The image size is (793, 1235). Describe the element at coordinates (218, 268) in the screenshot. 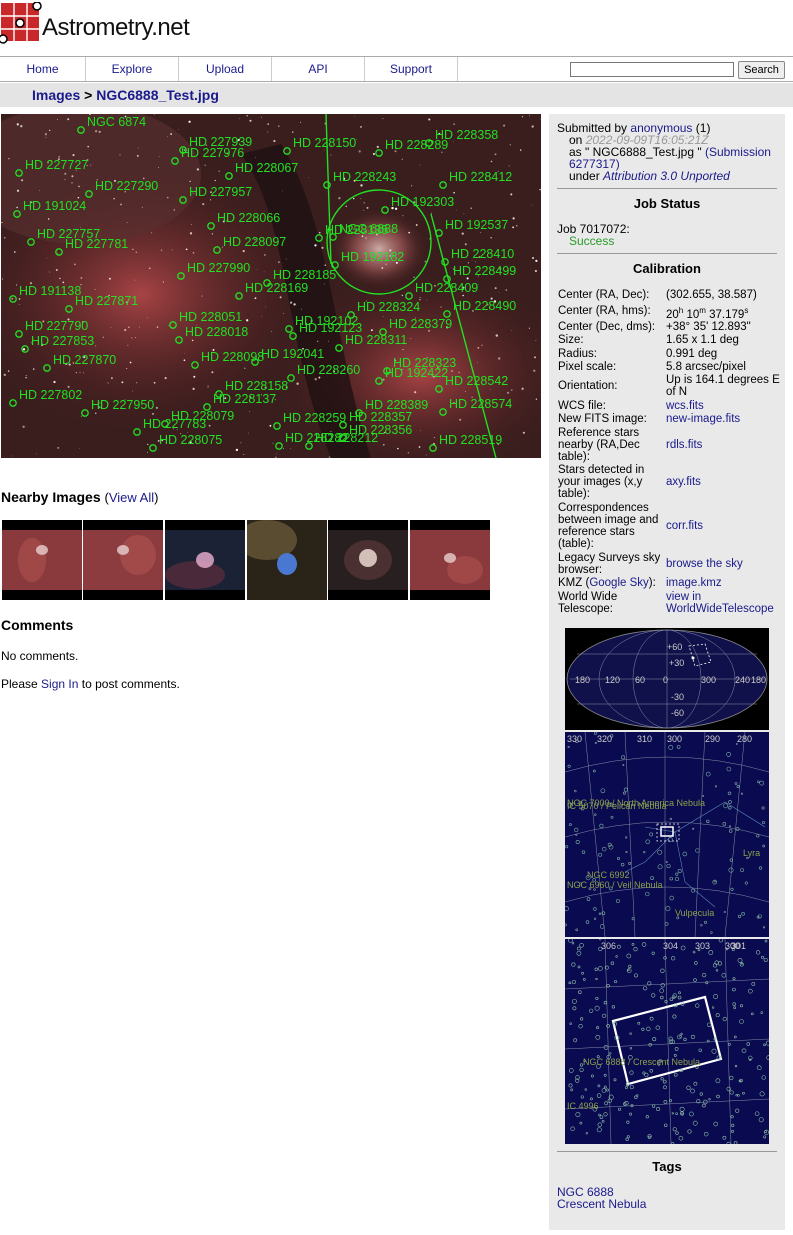

I see `annotation-label: HD 227990` at that location.